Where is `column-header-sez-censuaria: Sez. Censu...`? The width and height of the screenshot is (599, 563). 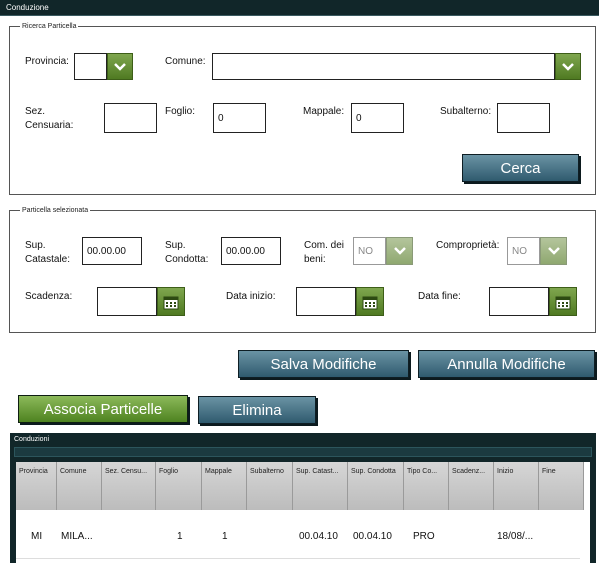 column-header-sez-censuaria: Sez. Censu... is located at coordinates (129, 486).